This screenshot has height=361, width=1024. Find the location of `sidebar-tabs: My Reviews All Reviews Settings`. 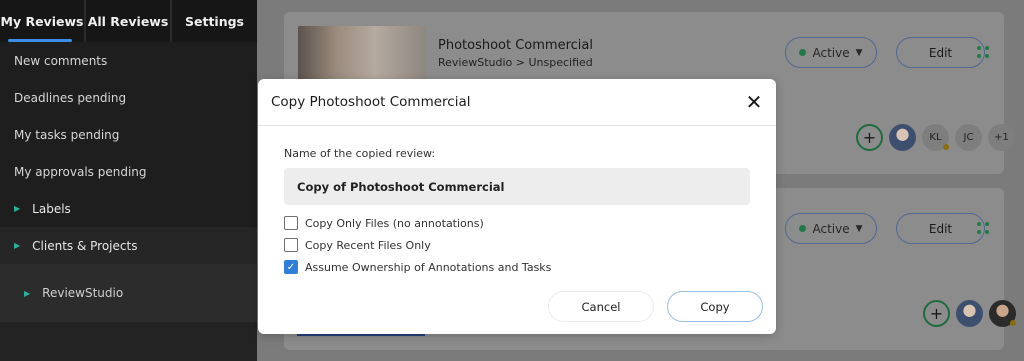

sidebar-tabs: My Reviews All Reviews Settings is located at coordinates (128, 21).